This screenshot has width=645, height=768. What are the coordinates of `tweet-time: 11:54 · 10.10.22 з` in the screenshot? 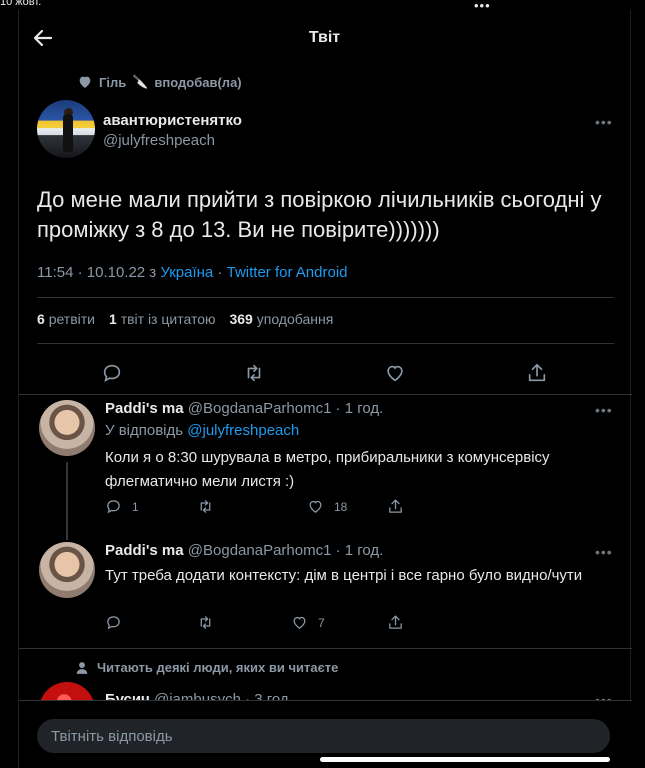 It's located at (99, 272).